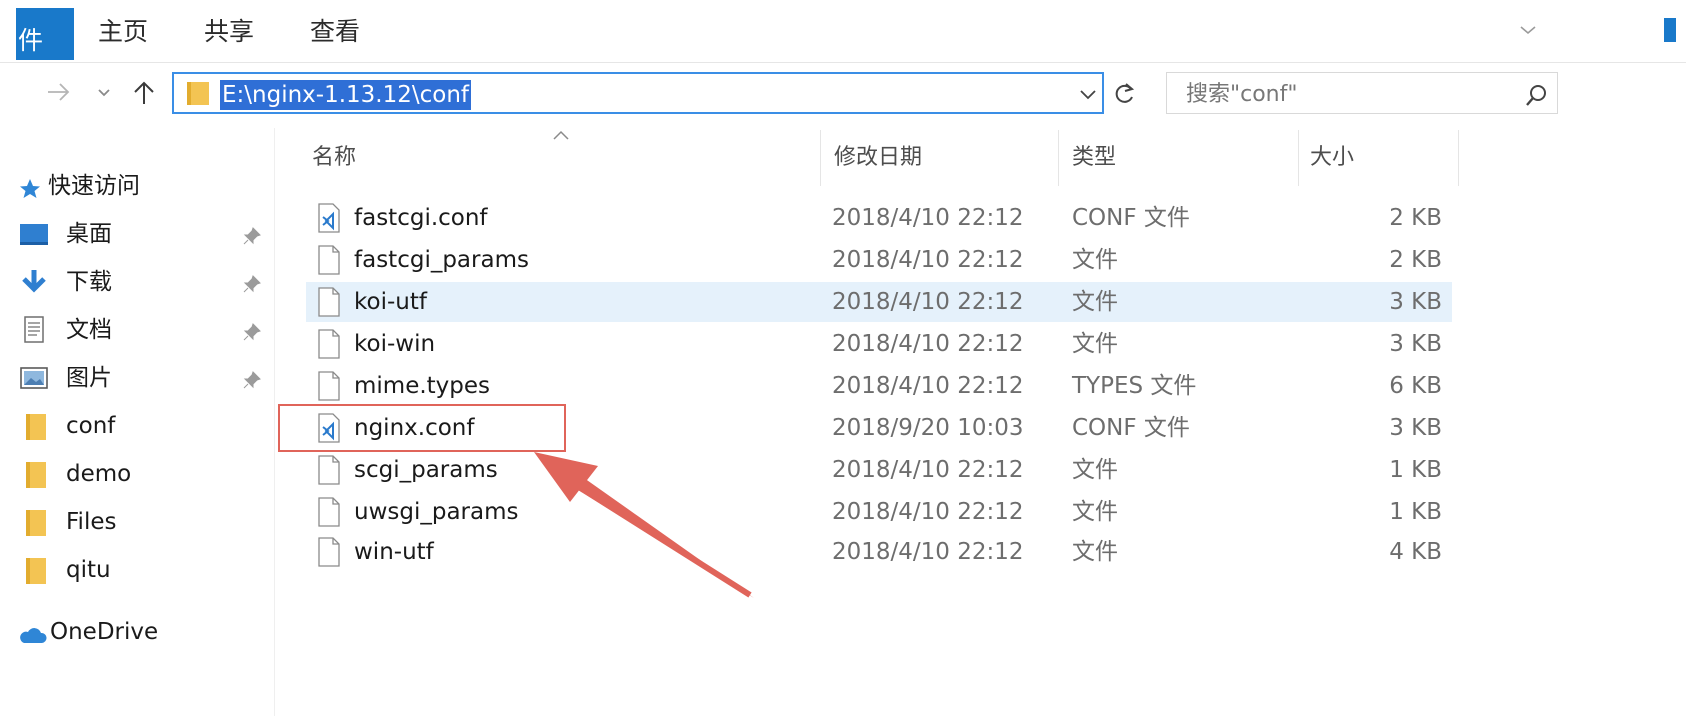 The width and height of the screenshot is (1686, 716). I want to click on file-name: fastcgi_params, so click(441, 260).